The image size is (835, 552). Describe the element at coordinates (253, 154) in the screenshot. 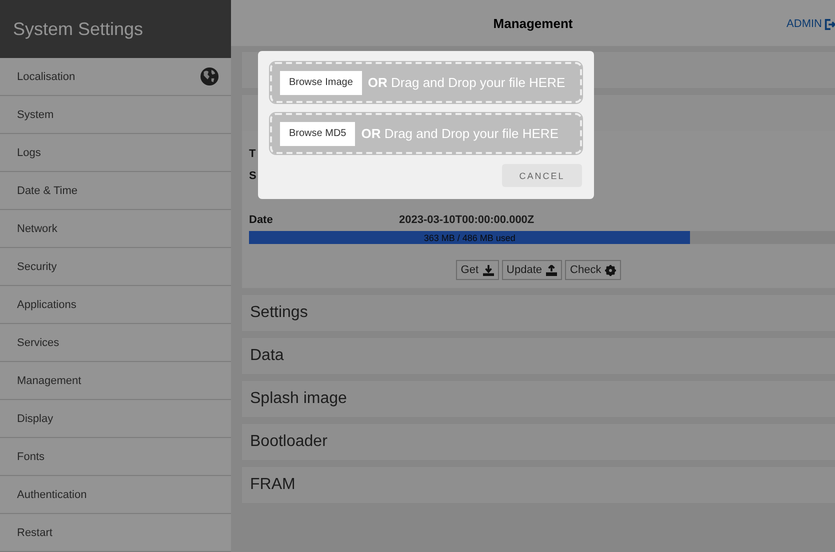

I see `field-label: T` at that location.